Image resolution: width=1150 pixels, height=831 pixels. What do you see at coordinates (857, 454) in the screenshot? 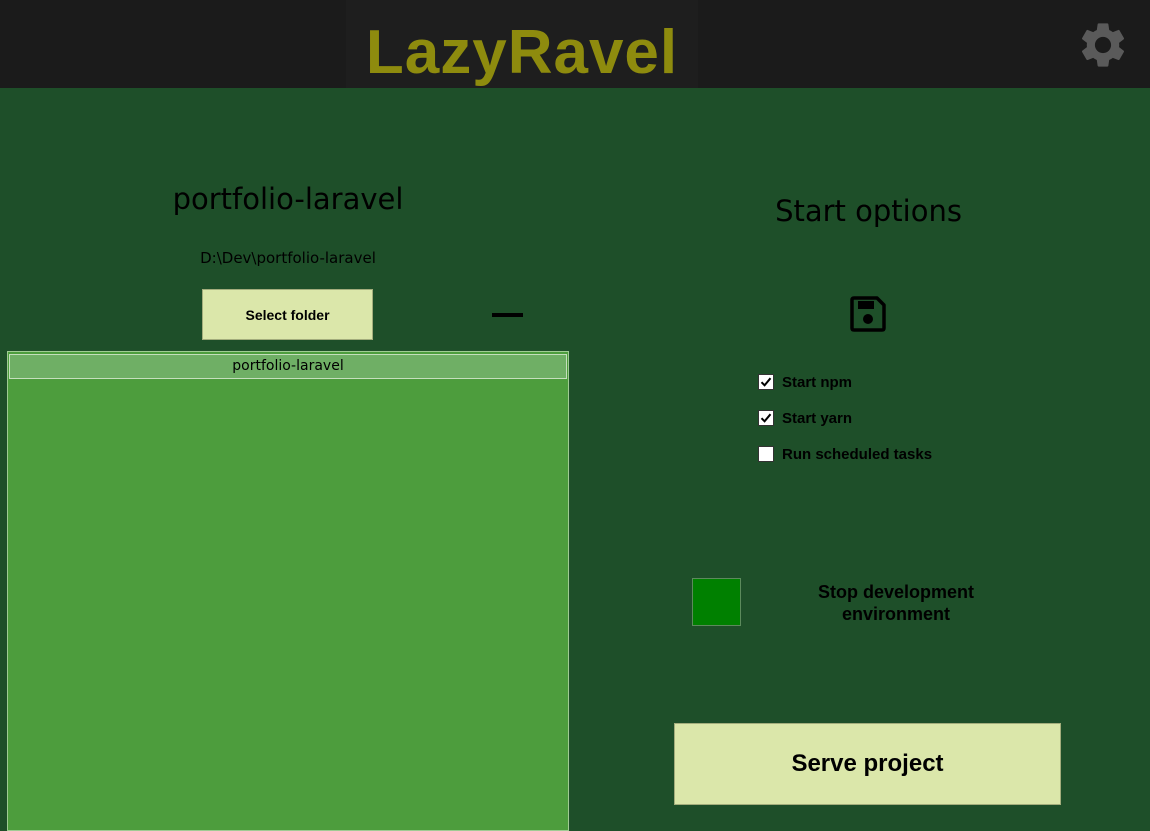
I see `run-scheduled-tasks-label: Run scheduled tasks` at bounding box center [857, 454].